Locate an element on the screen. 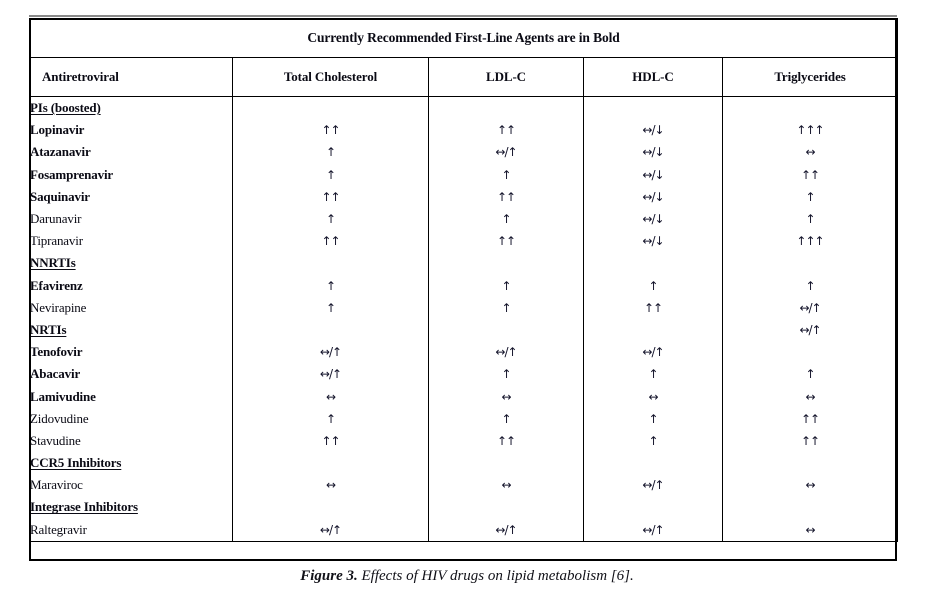 The height and width of the screenshot is (609, 934). drug-name-cell: PIs (boosted) is located at coordinates (131, 108).